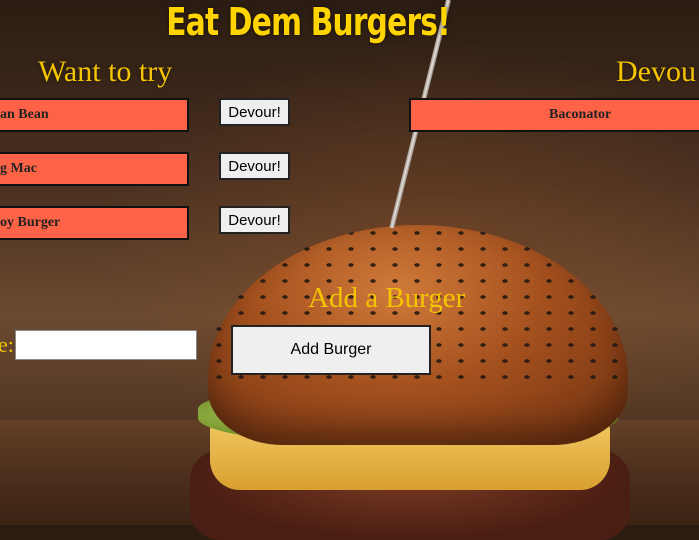  What do you see at coordinates (94, 169) in the screenshot?
I see `burger-item: g Mac` at bounding box center [94, 169].